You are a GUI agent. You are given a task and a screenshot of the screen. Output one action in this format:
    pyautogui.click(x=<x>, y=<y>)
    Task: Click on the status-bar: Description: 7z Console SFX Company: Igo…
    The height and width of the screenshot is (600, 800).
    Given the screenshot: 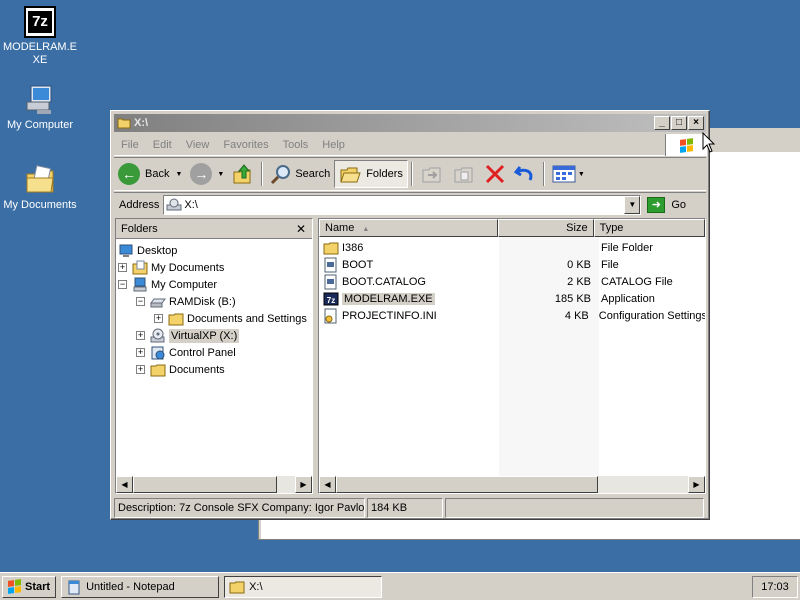 What is the action you would take?
    pyautogui.click(x=410, y=508)
    